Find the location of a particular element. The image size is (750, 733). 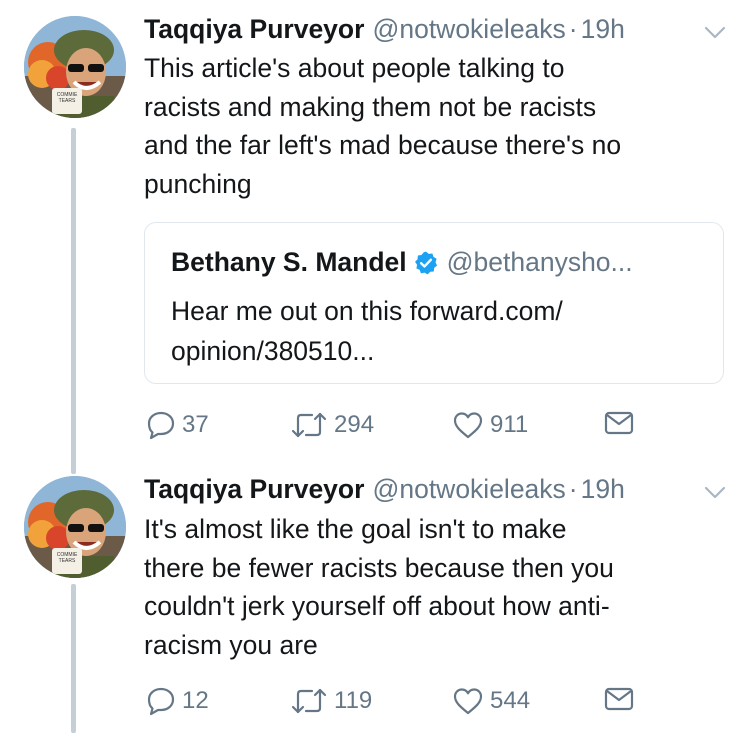

like-button: 911 is located at coordinates (490, 425).